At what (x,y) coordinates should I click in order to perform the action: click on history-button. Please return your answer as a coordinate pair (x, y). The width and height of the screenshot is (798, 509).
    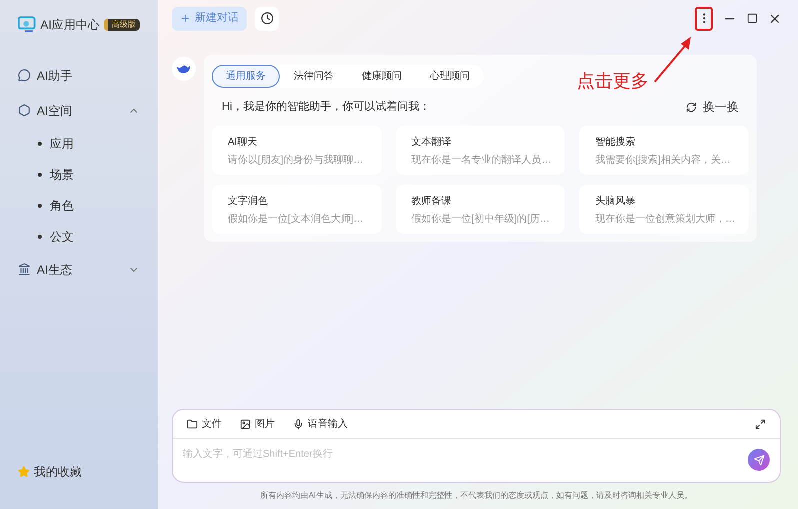
    Looking at the image, I should click on (267, 18).